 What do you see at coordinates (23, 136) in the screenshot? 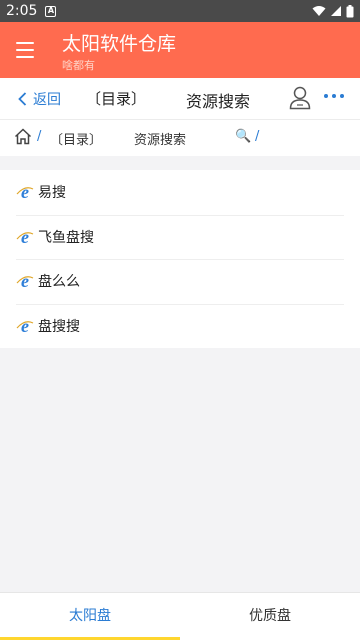
I see `home-icon` at bounding box center [23, 136].